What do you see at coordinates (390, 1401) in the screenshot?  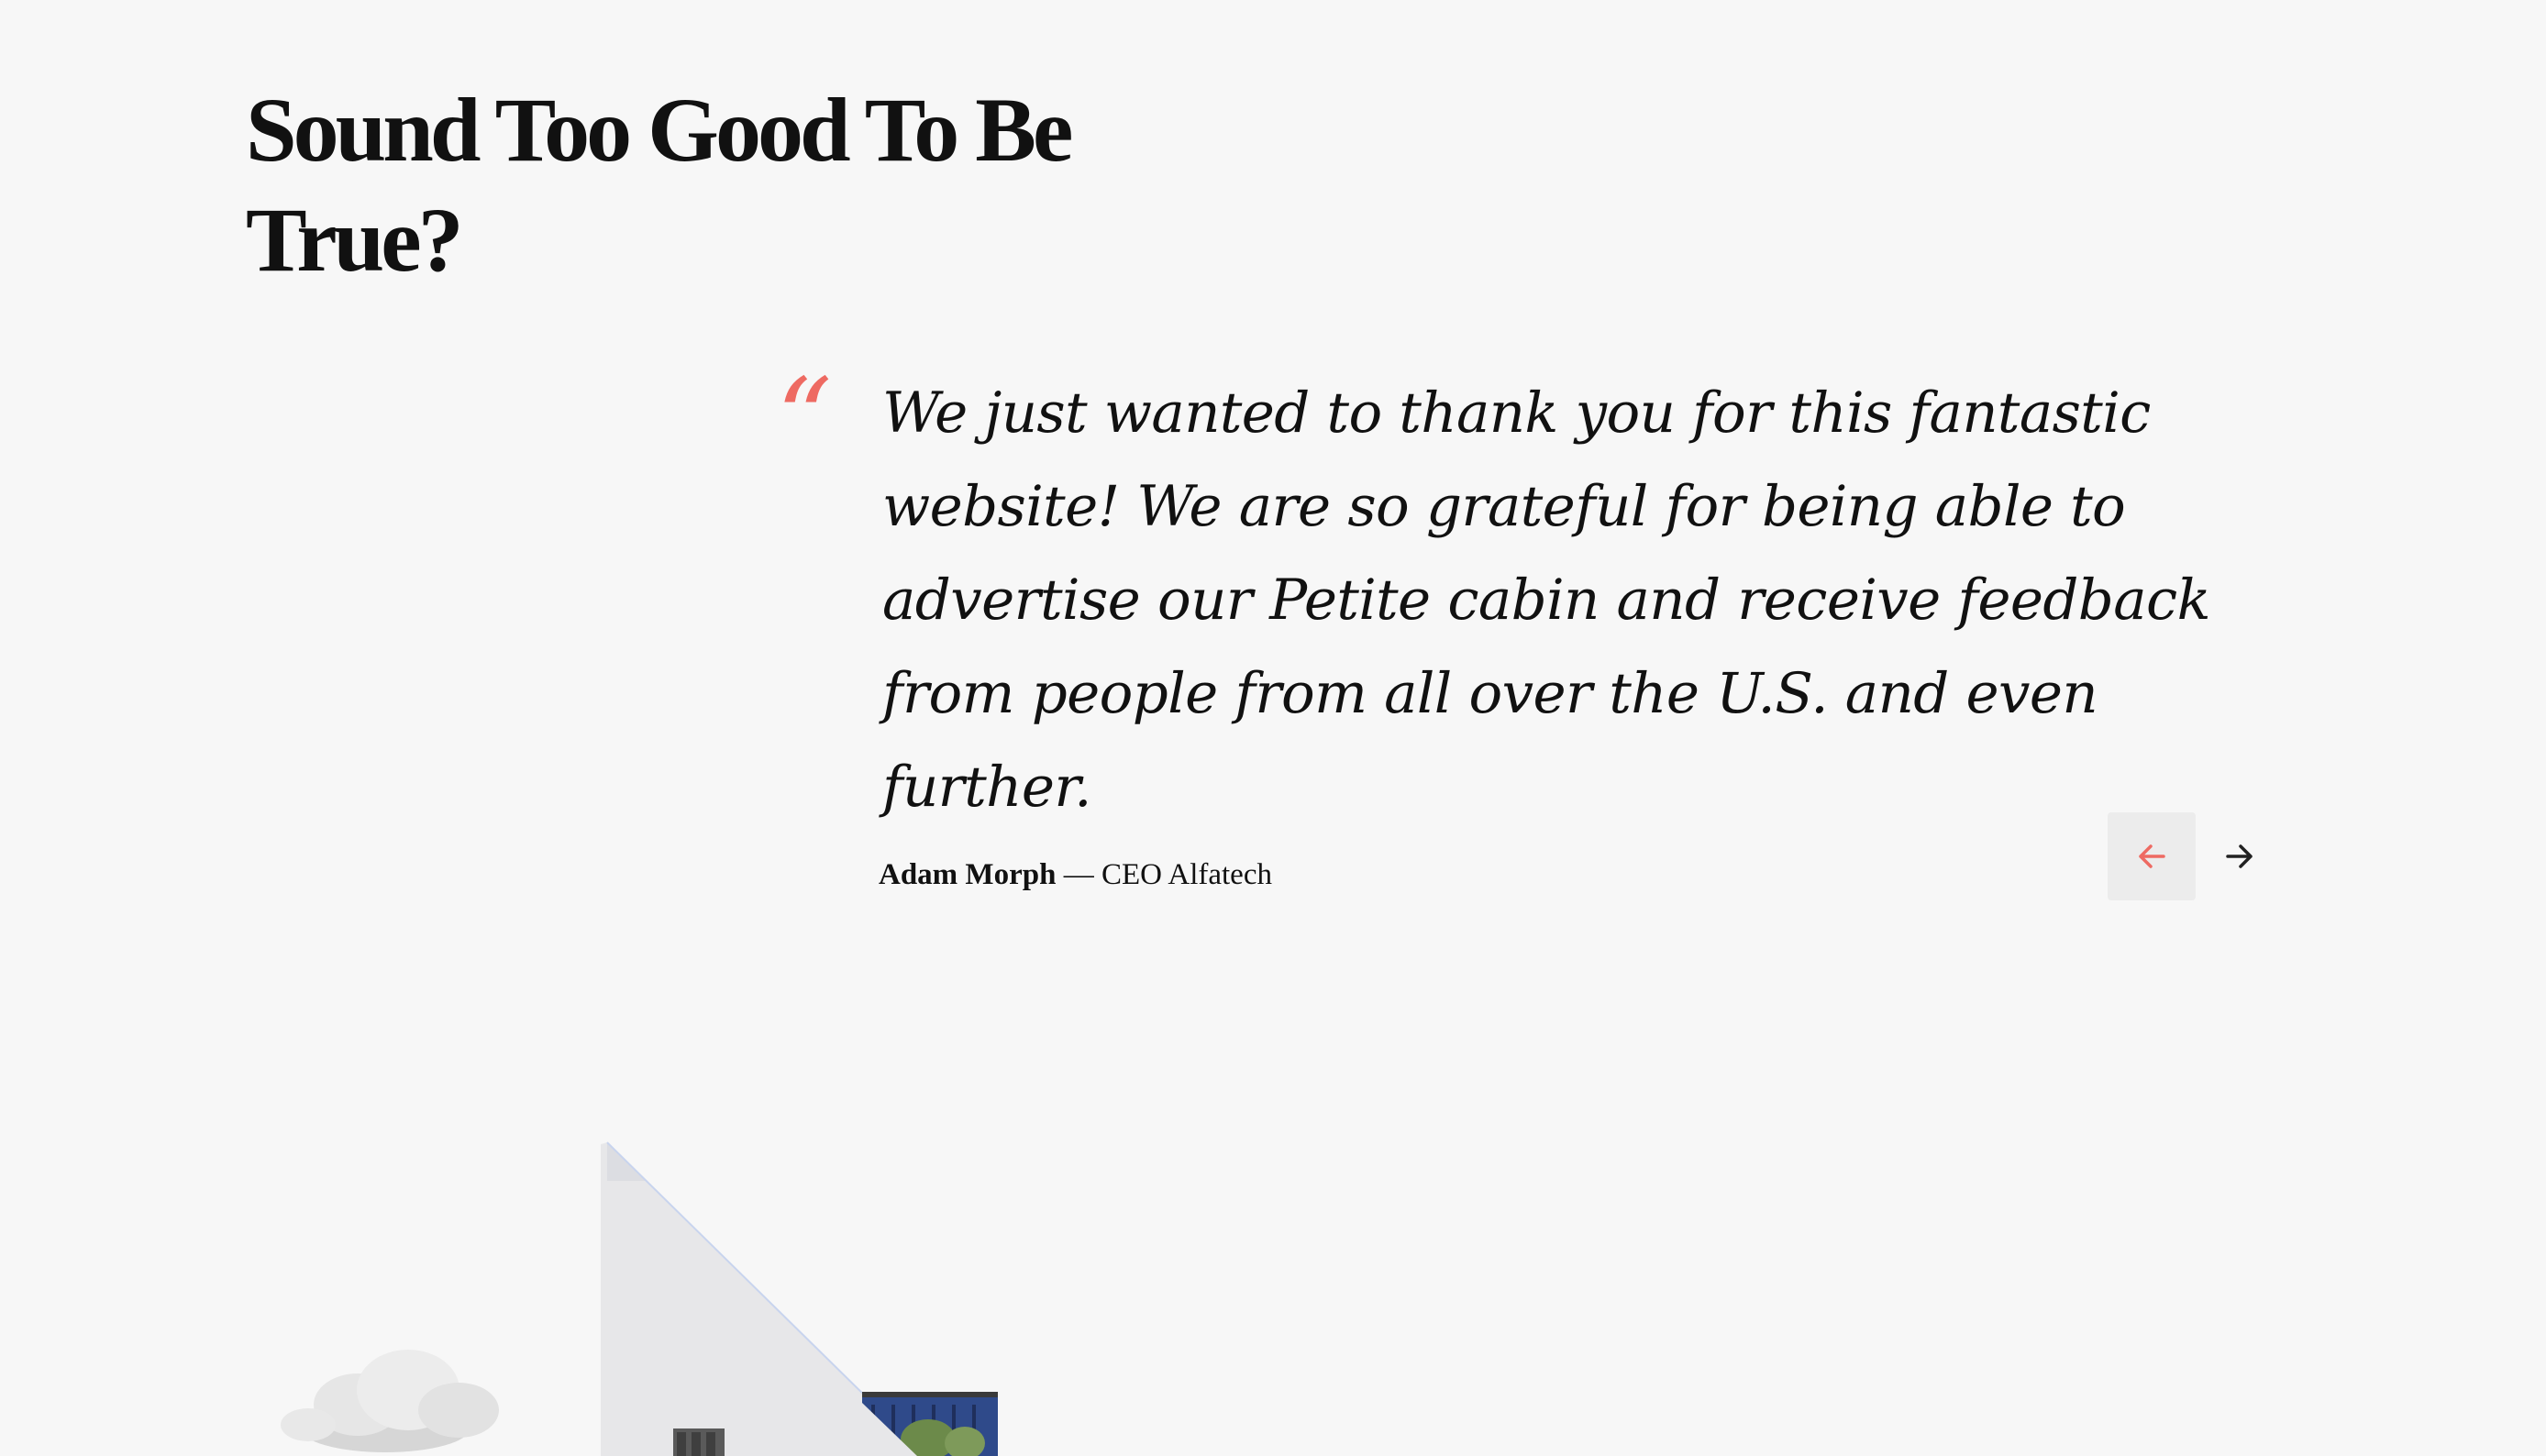 I see `cloud-icon` at bounding box center [390, 1401].